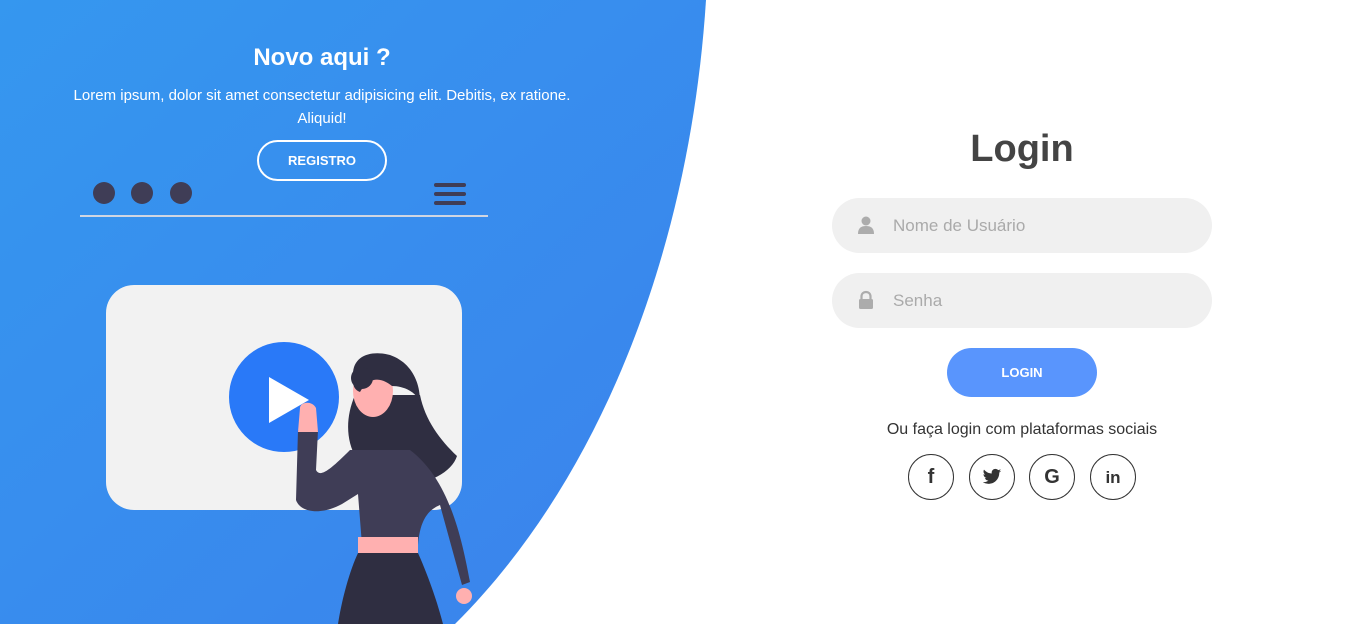  What do you see at coordinates (866, 299) in the screenshot?
I see `lock-icon` at bounding box center [866, 299].